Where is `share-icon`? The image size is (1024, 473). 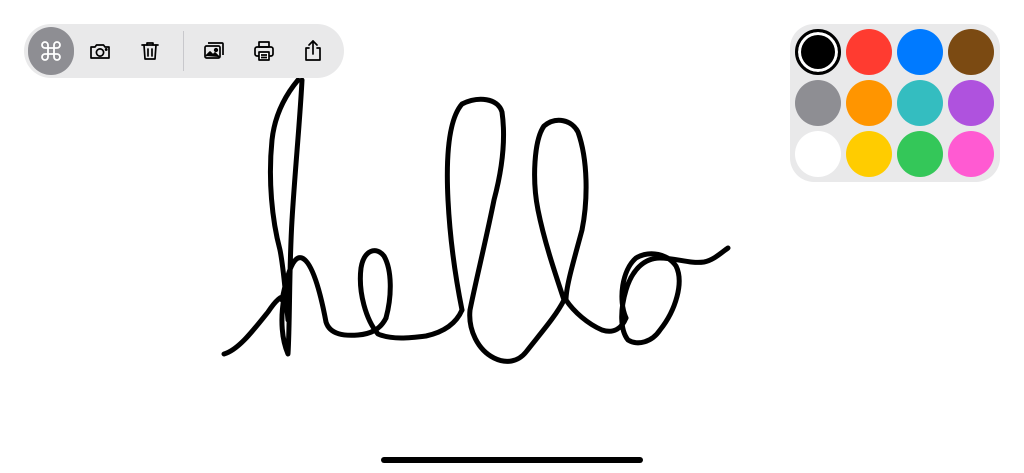 share-icon is located at coordinates (313, 50).